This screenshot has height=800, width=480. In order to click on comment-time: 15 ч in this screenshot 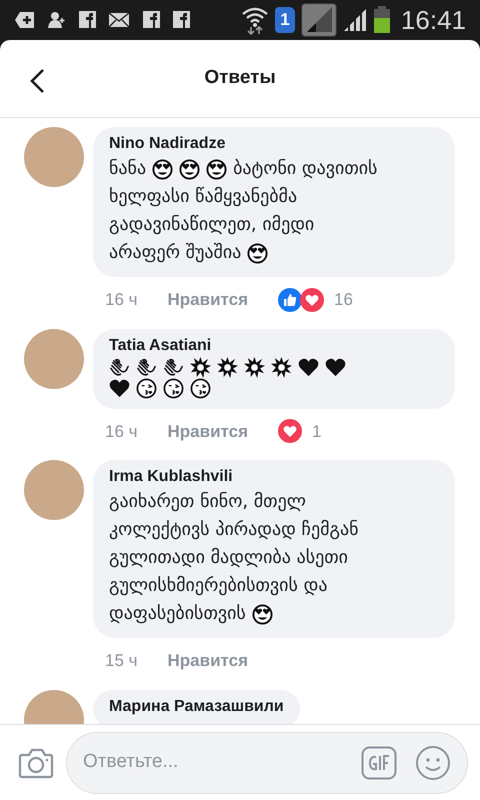, I will do `click(121, 661)`.